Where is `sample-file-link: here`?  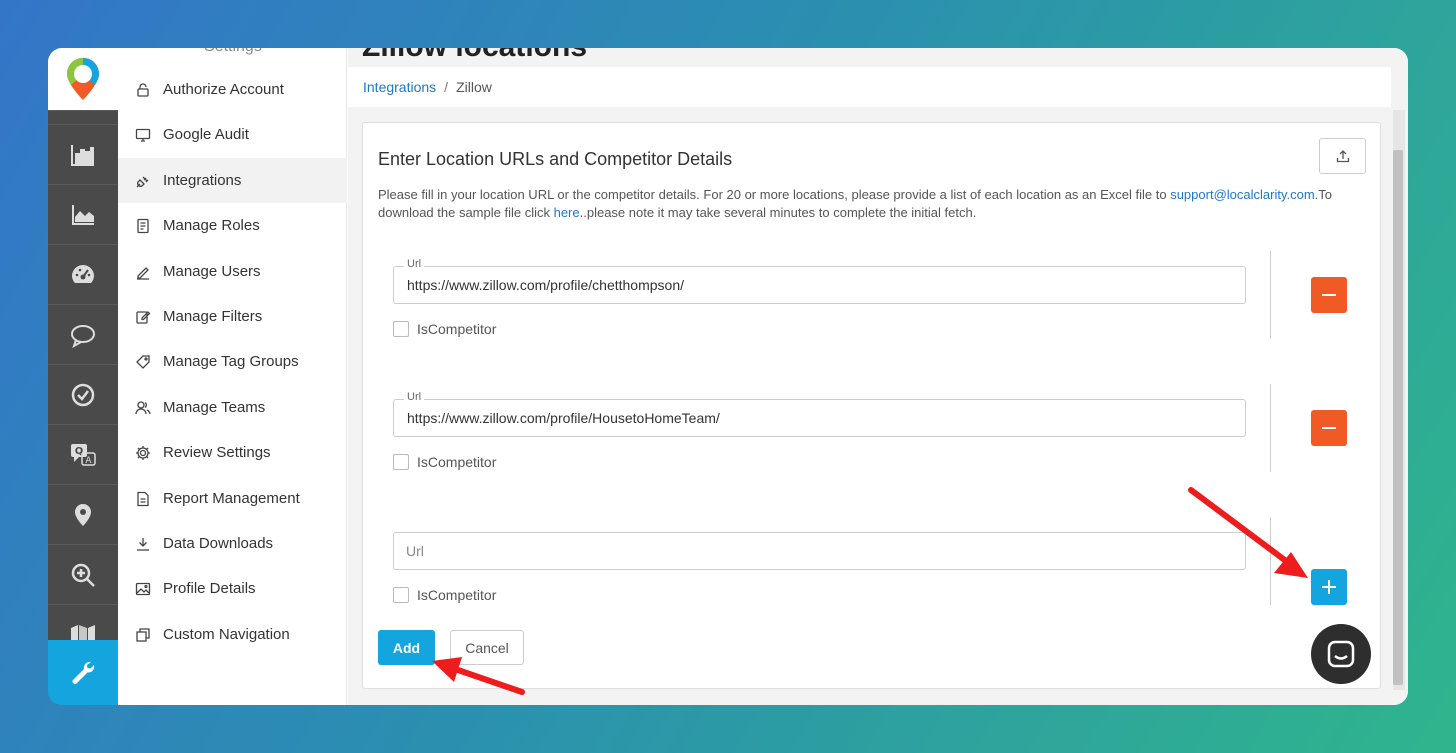
sample-file-link: here is located at coordinates (567, 212).